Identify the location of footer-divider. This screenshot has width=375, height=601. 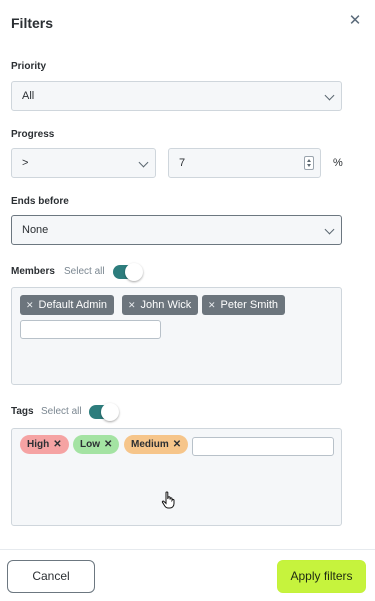
(187, 549).